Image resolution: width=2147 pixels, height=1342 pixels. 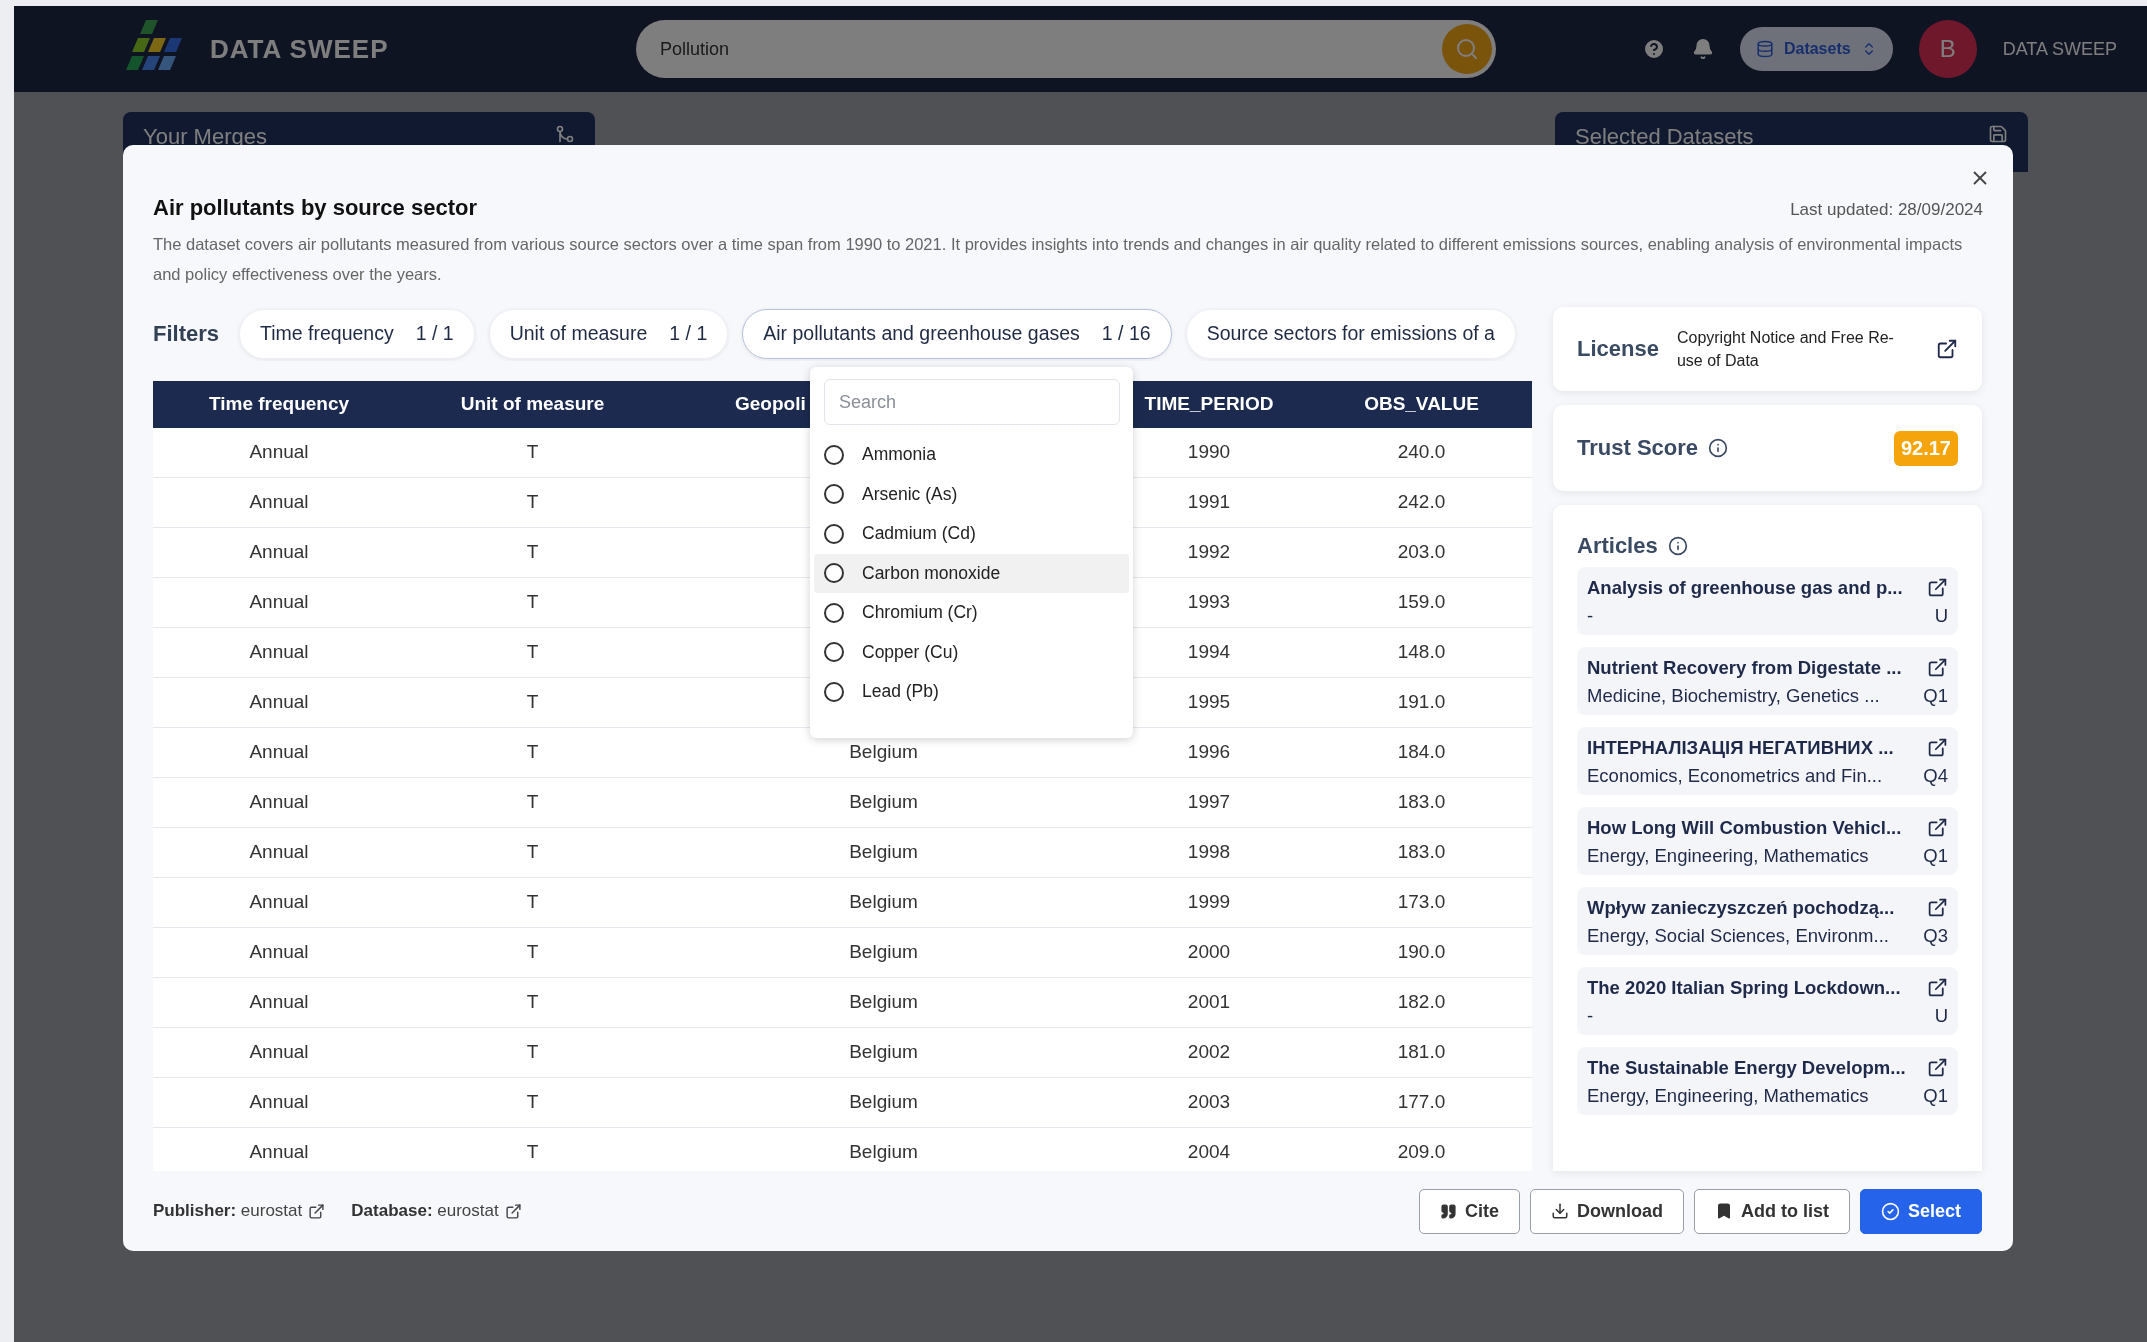 I want to click on trust-score-label: Trust Score, so click(x=1638, y=448).